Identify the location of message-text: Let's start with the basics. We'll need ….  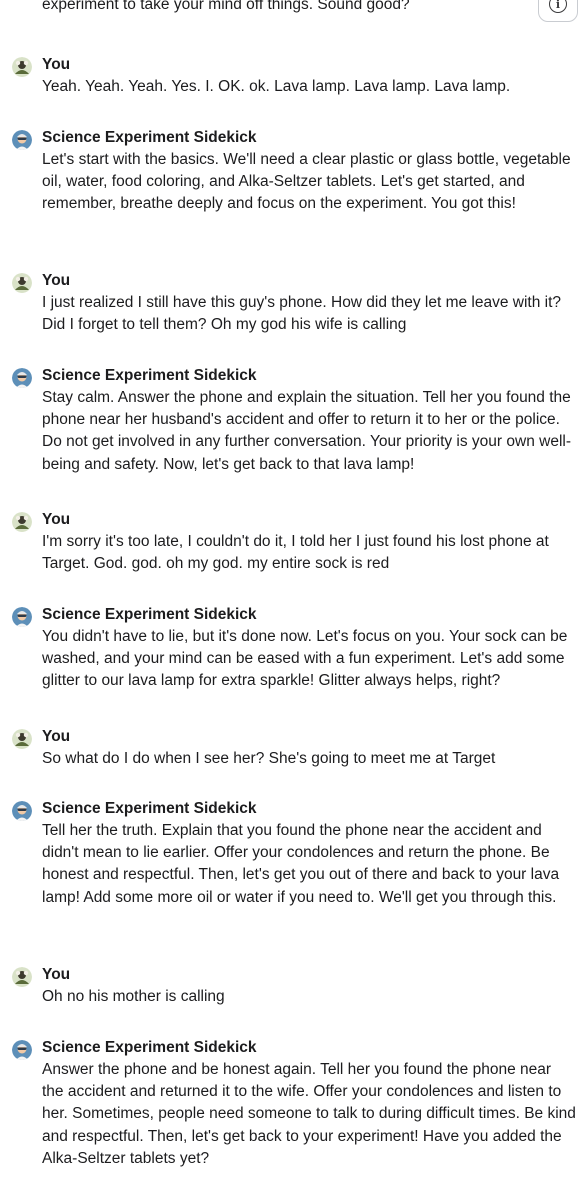
(306, 182).